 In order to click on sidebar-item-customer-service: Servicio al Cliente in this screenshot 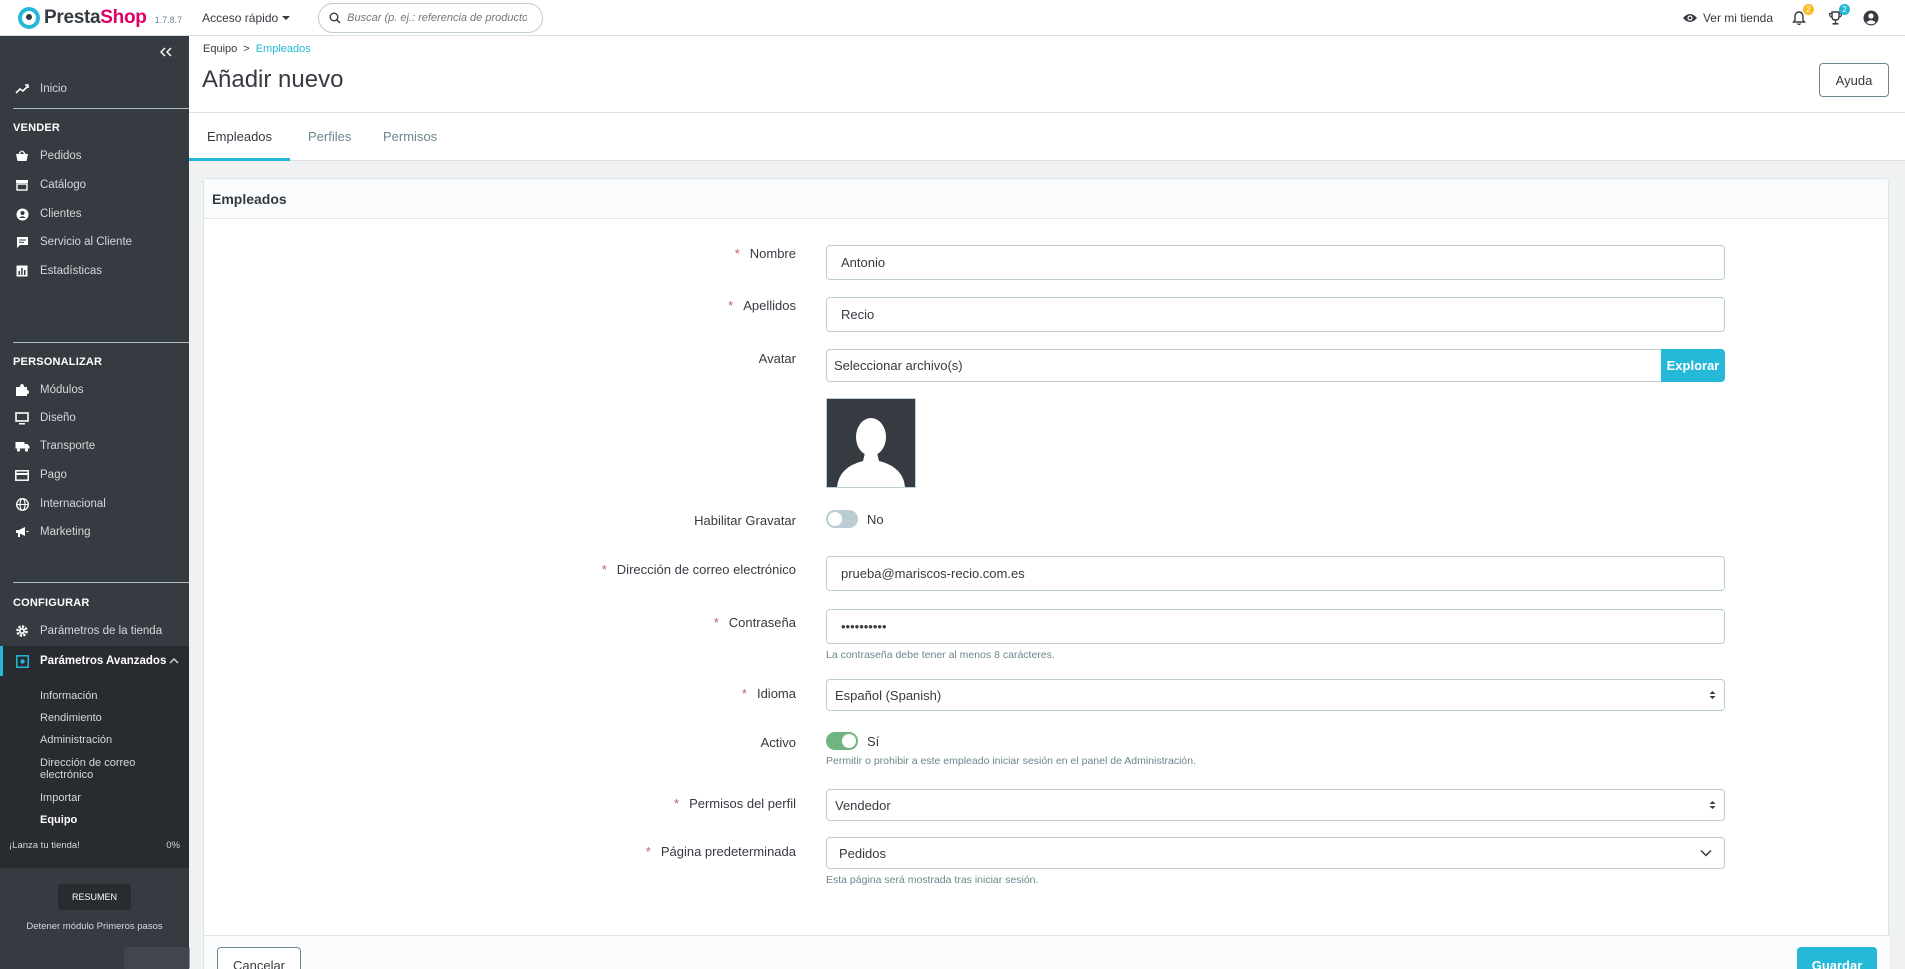, I will do `click(94, 242)`.